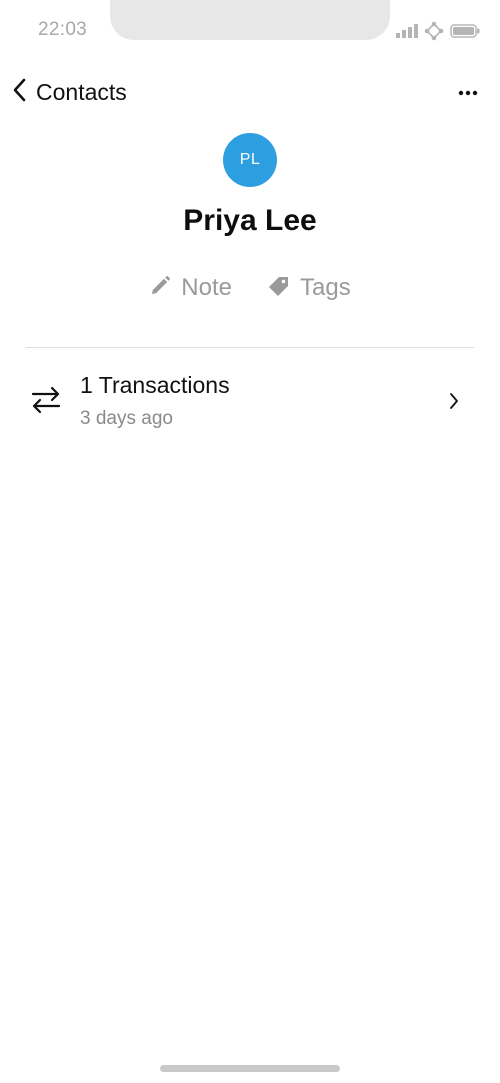 The height and width of the screenshot is (1083, 500). Describe the element at coordinates (155, 385) in the screenshot. I see `transactions-title: 1 Transactions` at that location.